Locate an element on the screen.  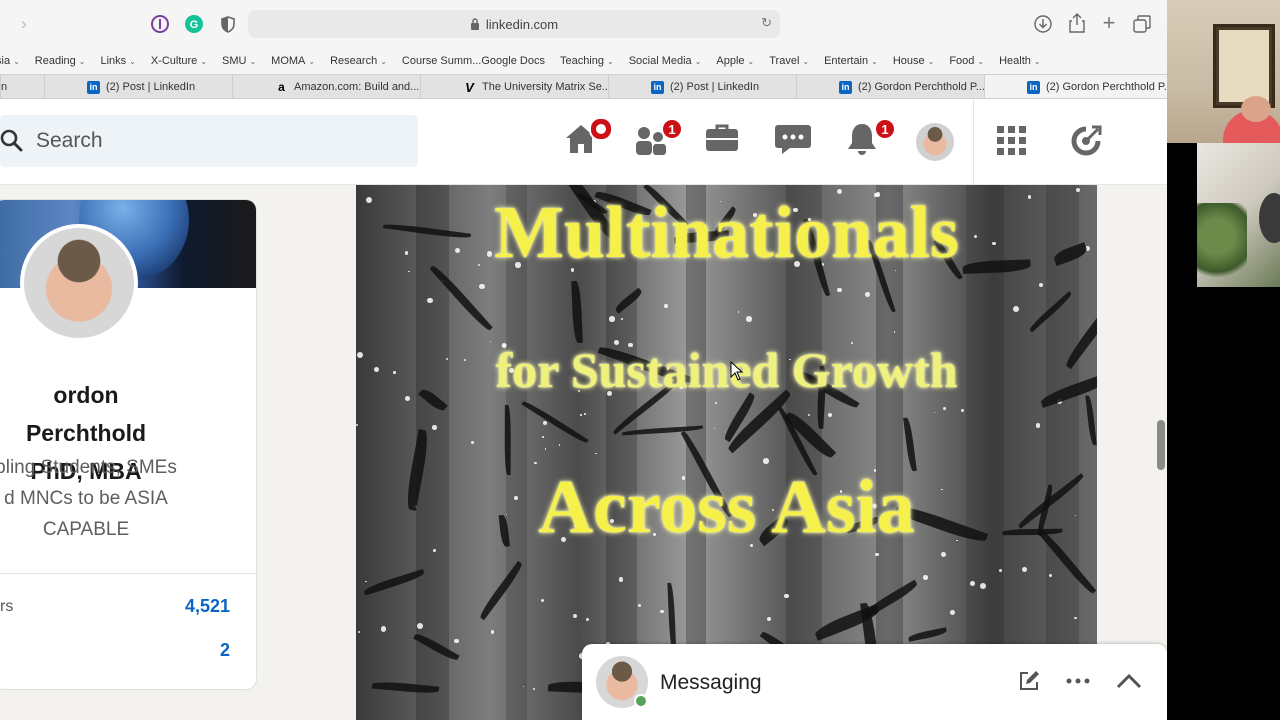
messaging-panel: Messaging is located at coordinates (874, 682).